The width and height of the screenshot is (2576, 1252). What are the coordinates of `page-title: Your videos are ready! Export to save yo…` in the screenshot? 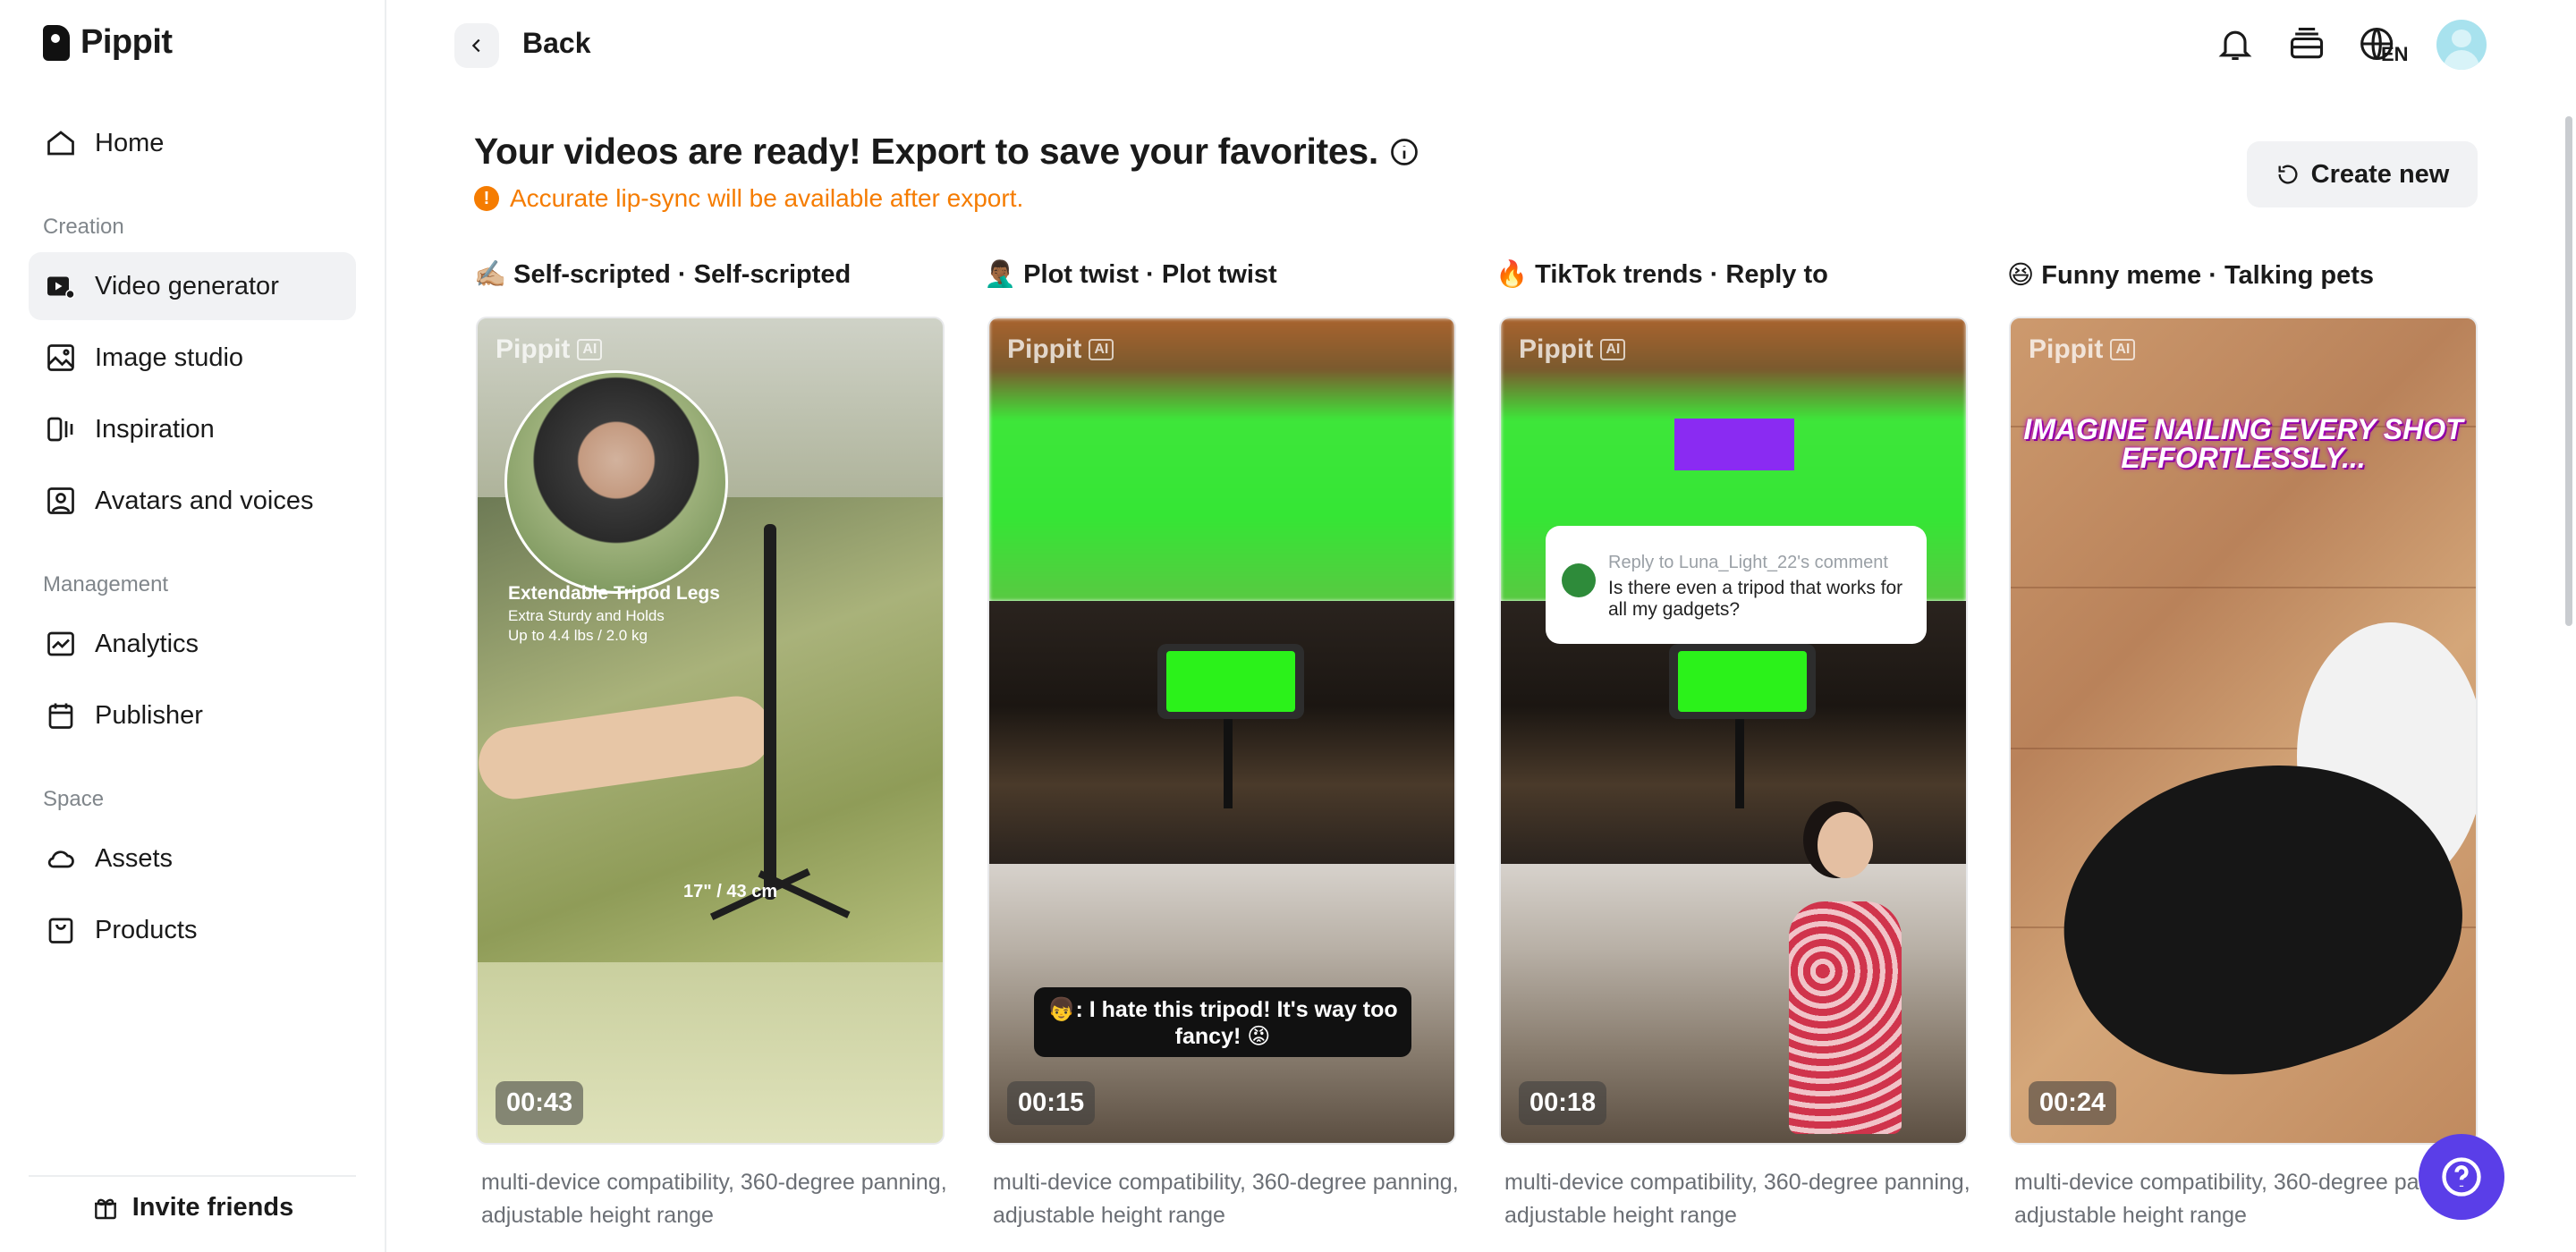 It's located at (926, 151).